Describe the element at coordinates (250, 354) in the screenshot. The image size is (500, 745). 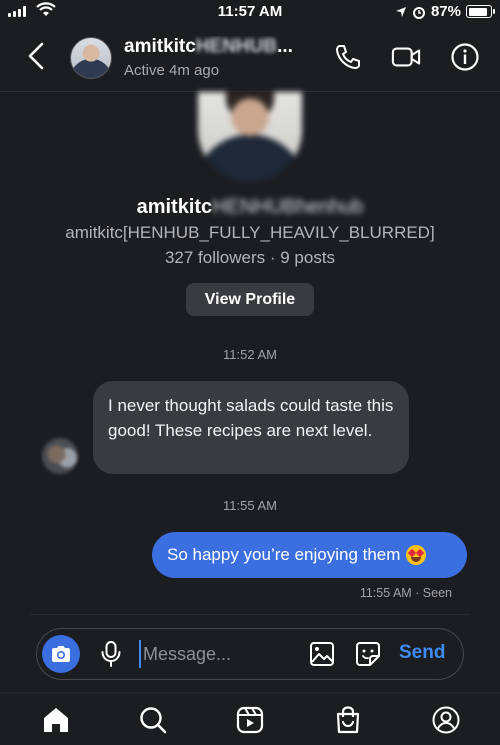
I see `message-timestamp: 11:52 AM` at that location.